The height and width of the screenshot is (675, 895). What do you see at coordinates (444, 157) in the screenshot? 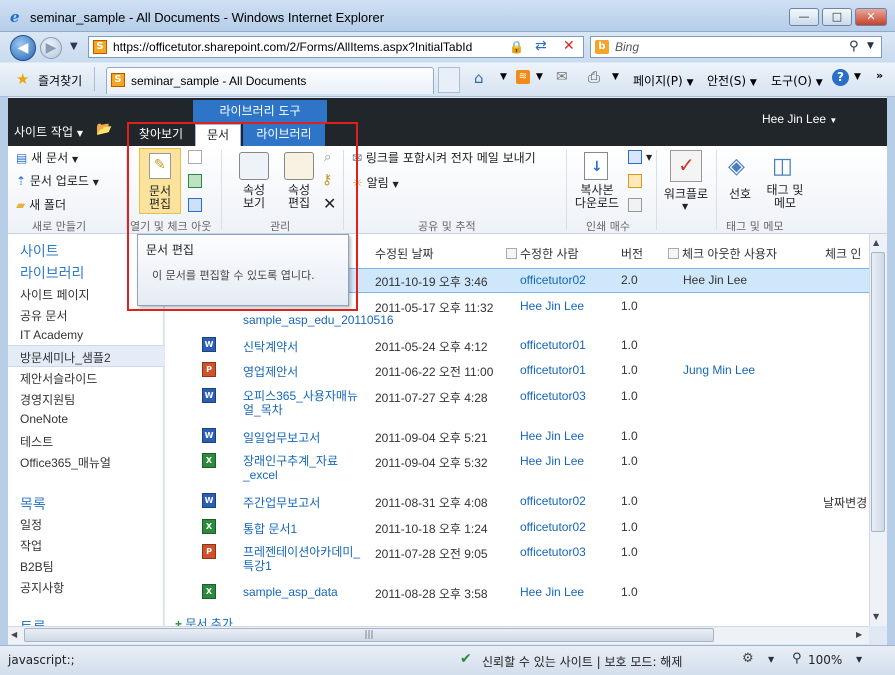
I see `email-link-button: ✉ 링크를 포함시켜 전자 메일 보내기` at bounding box center [444, 157].